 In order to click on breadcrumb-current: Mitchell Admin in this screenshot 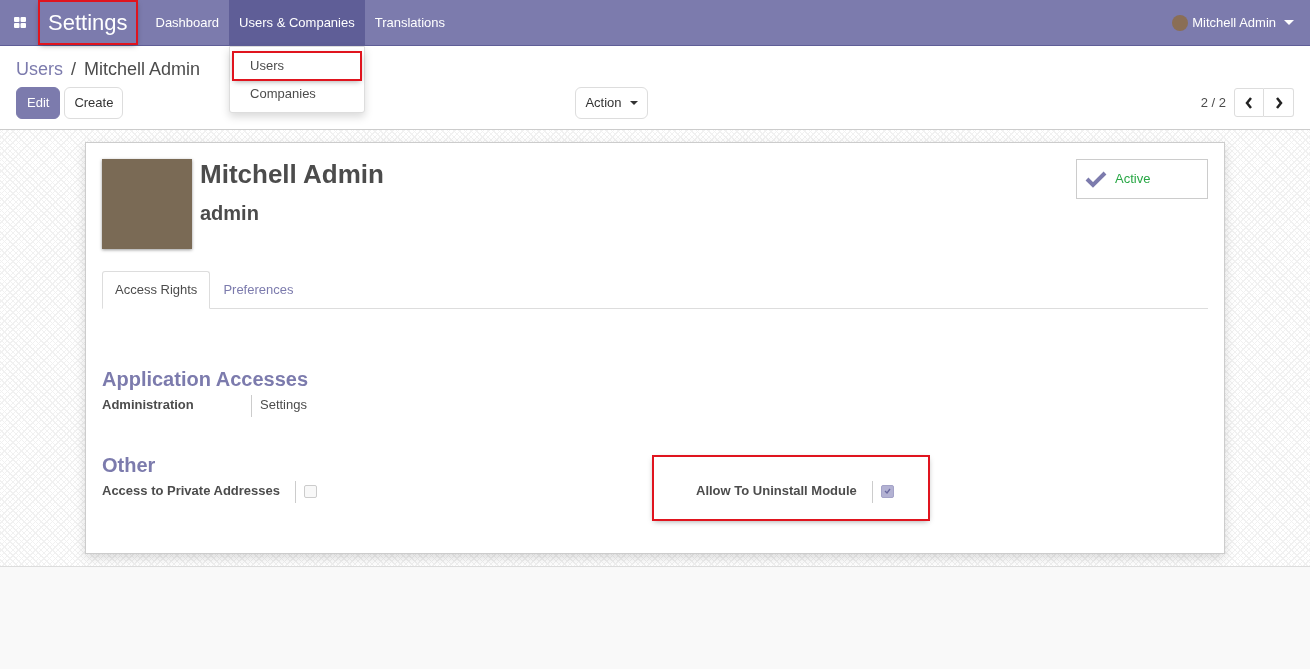, I will do `click(142, 69)`.